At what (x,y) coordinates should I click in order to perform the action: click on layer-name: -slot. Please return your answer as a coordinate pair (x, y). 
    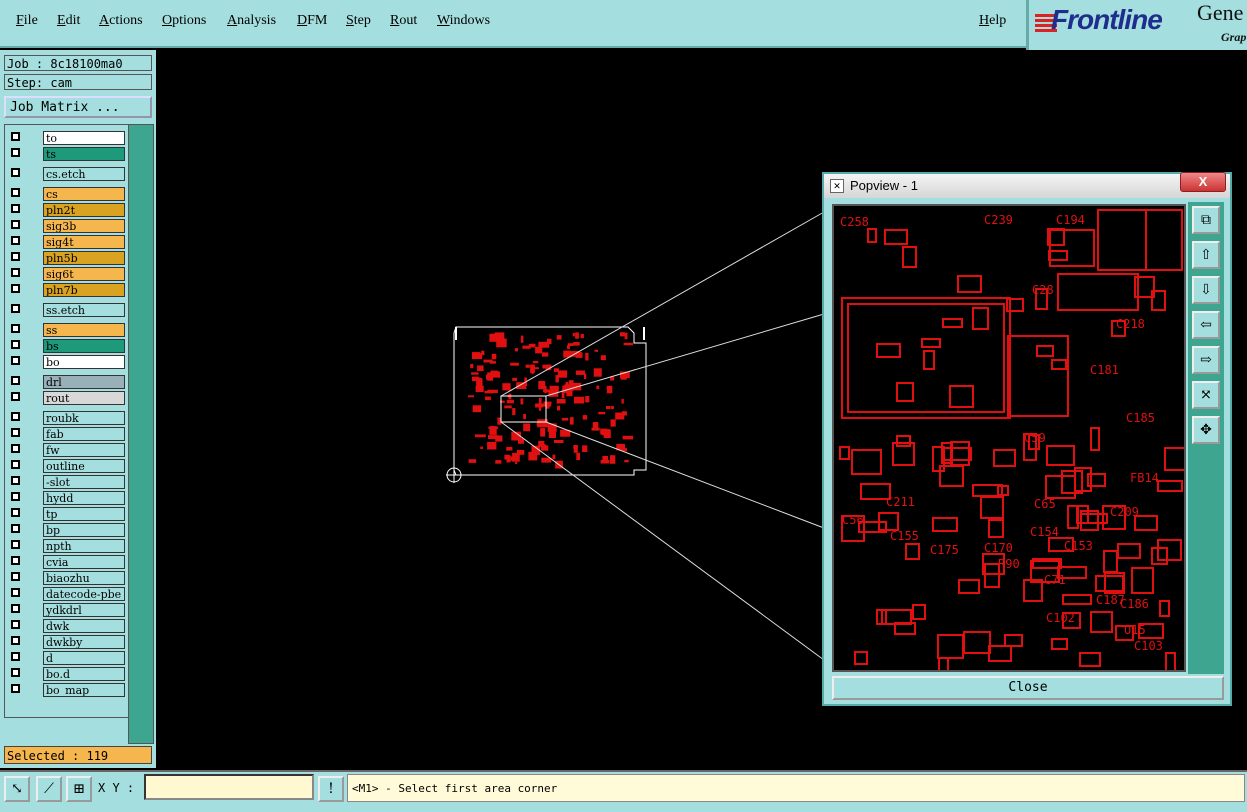
    Looking at the image, I should click on (84, 482).